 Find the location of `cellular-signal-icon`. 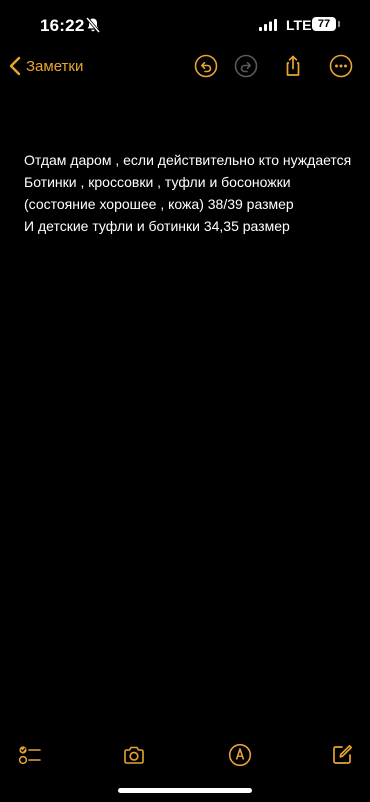

cellular-signal-icon is located at coordinates (268, 25).